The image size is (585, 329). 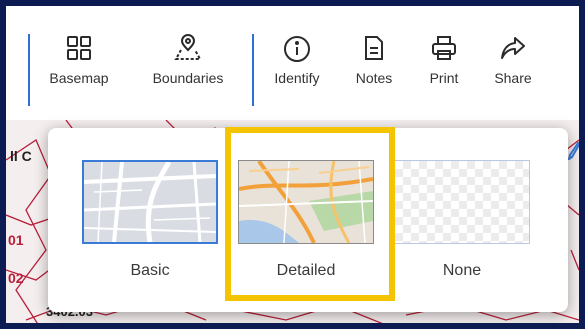 I want to click on grid-icon, so click(x=79, y=48).